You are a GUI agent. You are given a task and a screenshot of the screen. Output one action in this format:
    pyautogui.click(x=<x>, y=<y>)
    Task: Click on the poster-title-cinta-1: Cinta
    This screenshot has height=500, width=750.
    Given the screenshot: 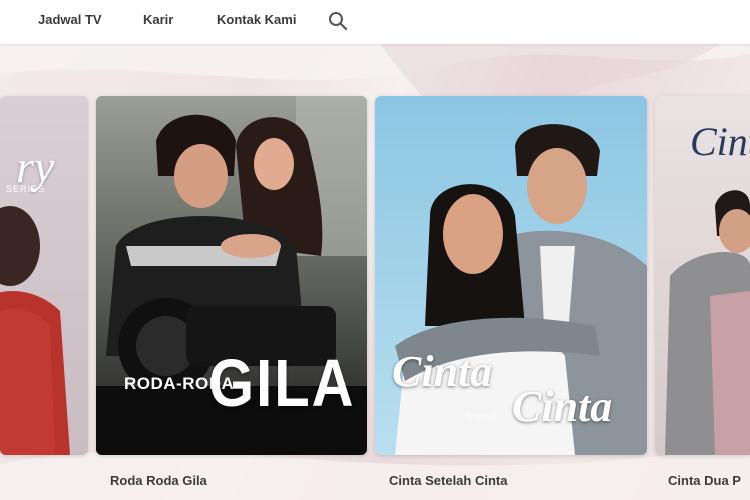 What is the action you would take?
    pyautogui.click(x=442, y=371)
    